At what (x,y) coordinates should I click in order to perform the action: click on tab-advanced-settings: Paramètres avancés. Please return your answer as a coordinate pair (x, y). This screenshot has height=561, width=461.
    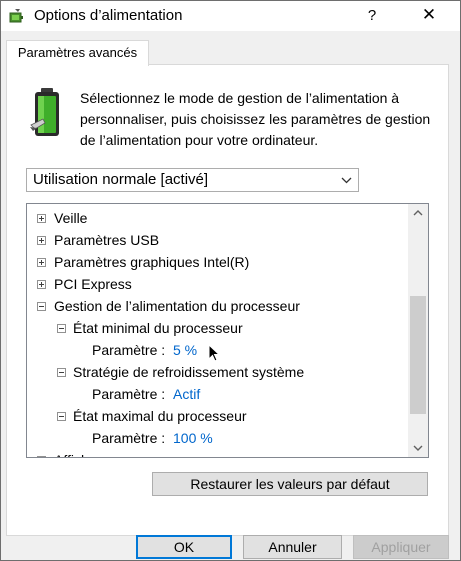
    Looking at the image, I should click on (77, 53).